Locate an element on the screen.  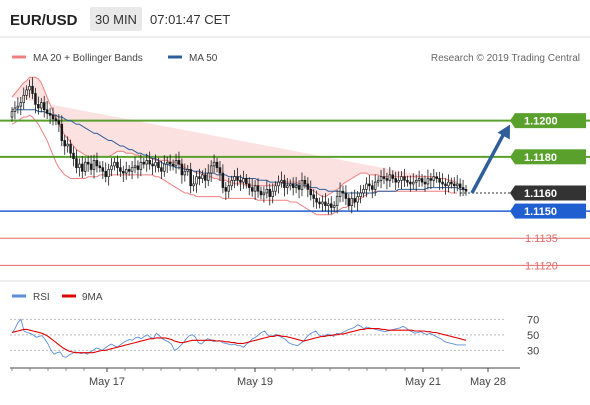
projection-layer is located at coordinates (490, 159).